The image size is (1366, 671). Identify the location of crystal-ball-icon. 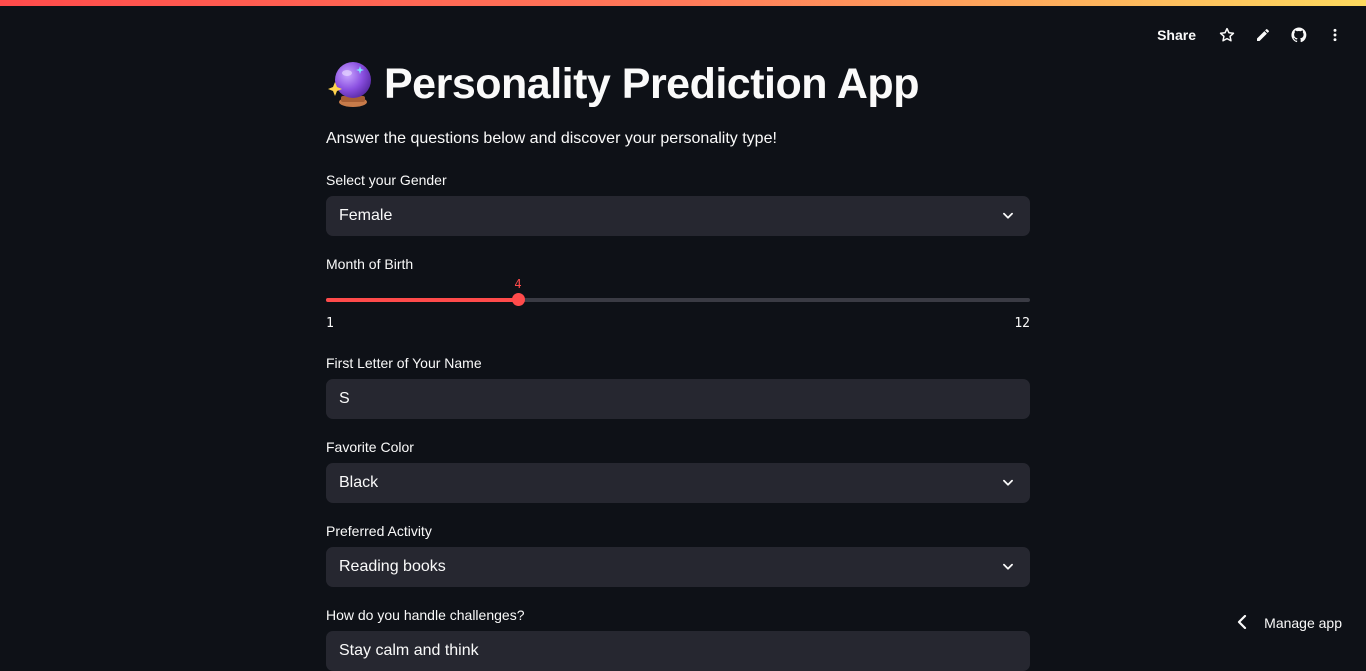
(352, 84).